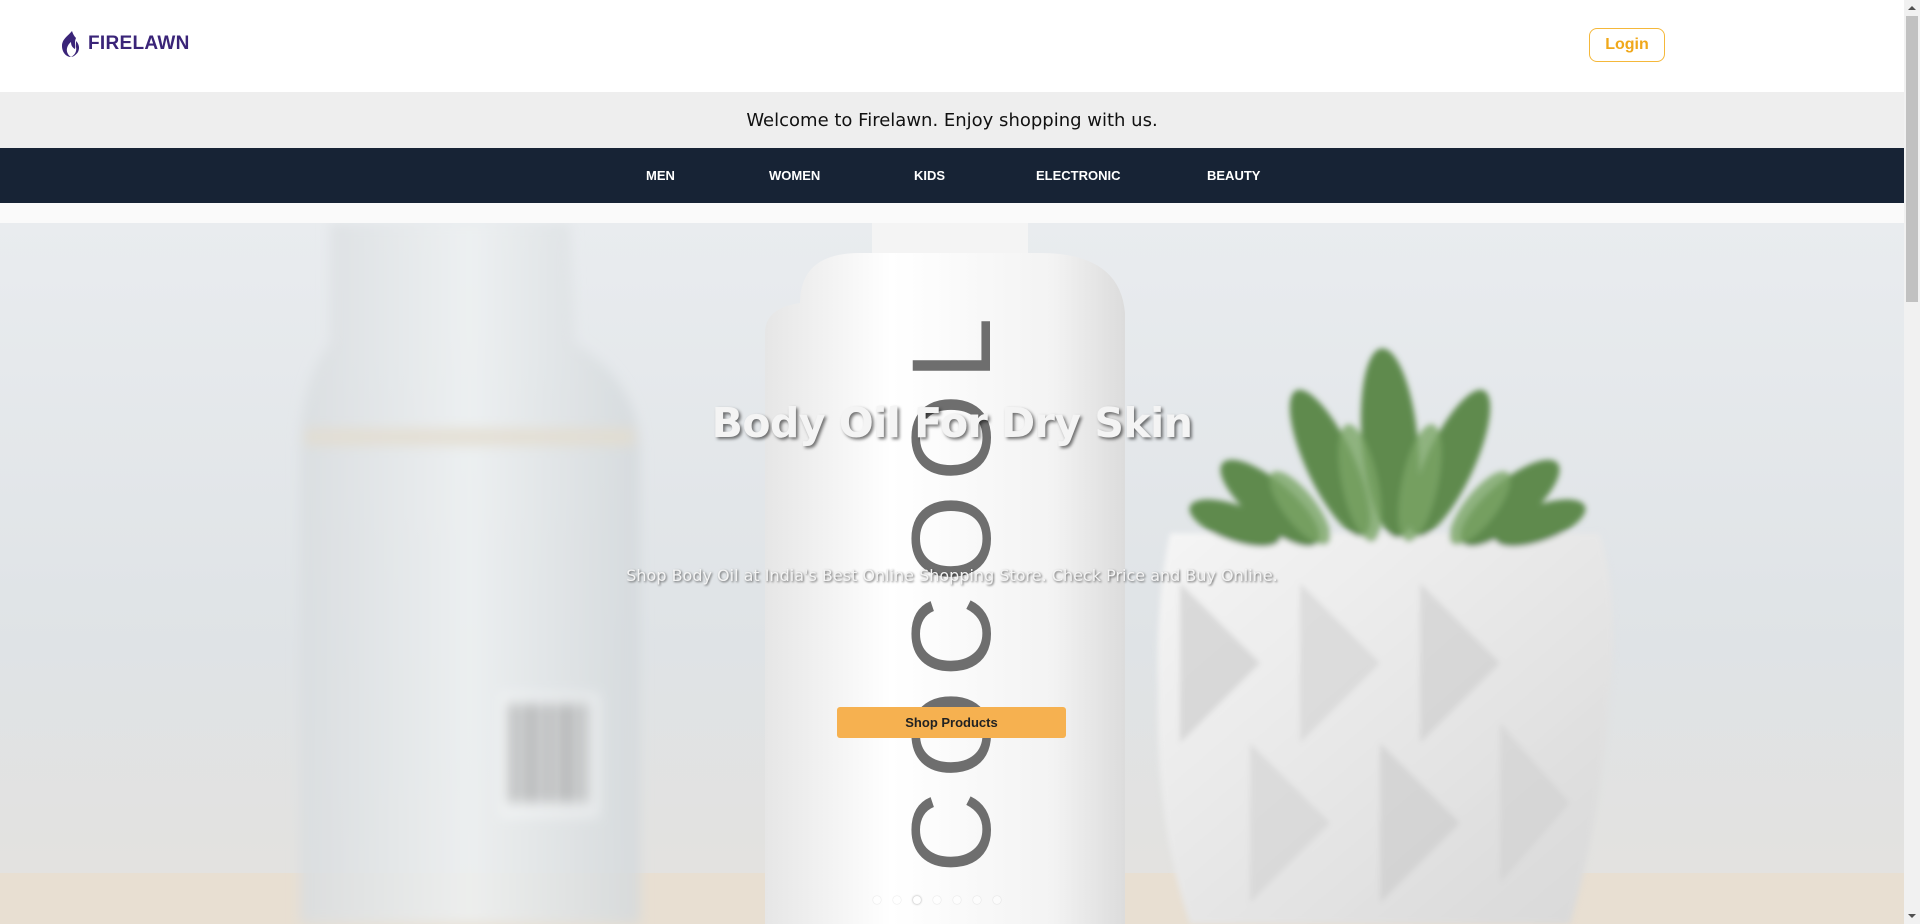 The image size is (1920, 924). Describe the element at coordinates (139, 43) in the screenshot. I see `brand-name: FIRELAWN` at that location.